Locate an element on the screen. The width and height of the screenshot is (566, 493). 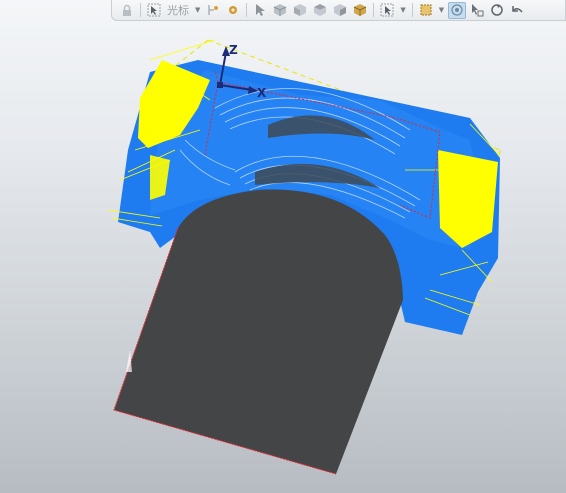
pointer-icon is located at coordinates (260, 10).